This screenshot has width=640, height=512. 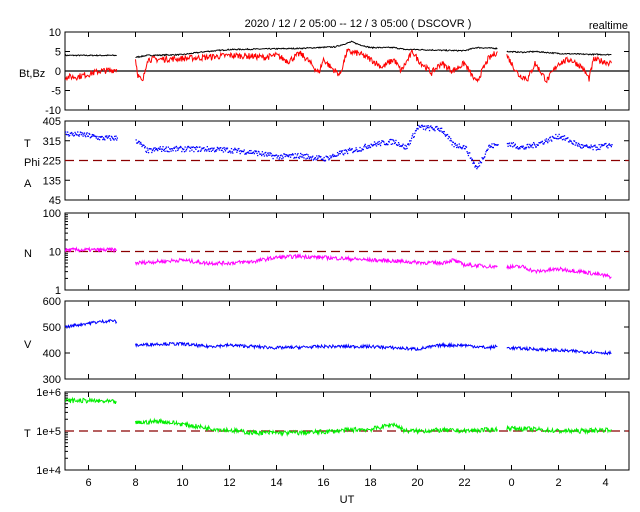 What do you see at coordinates (370, 483) in the screenshot?
I see `x-tick-label: 18` at bounding box center [370, 483].